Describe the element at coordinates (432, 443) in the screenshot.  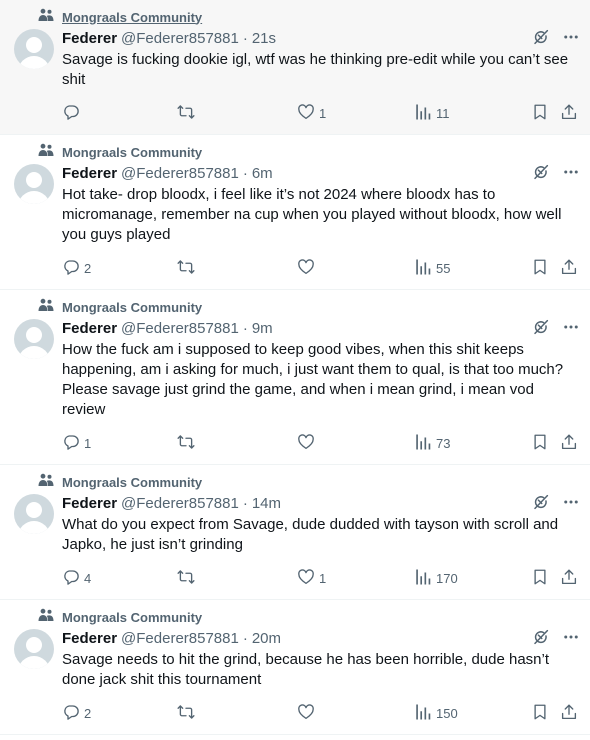
I see `views-button: 73` at that location.